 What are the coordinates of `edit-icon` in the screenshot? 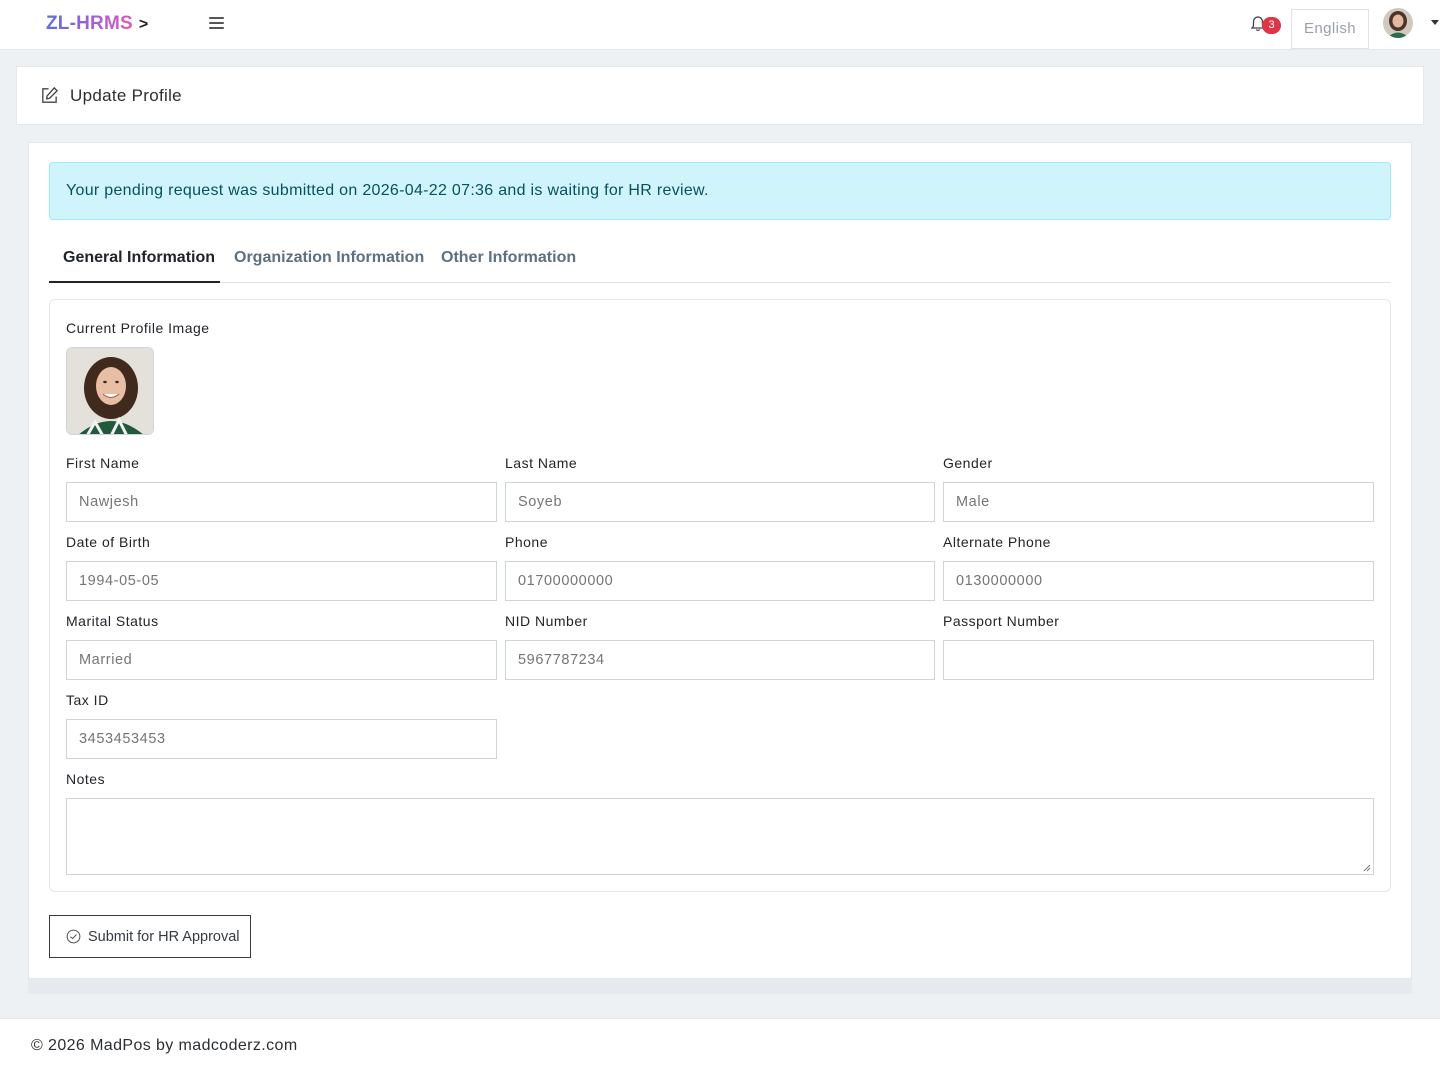 It's located at (50, 94).